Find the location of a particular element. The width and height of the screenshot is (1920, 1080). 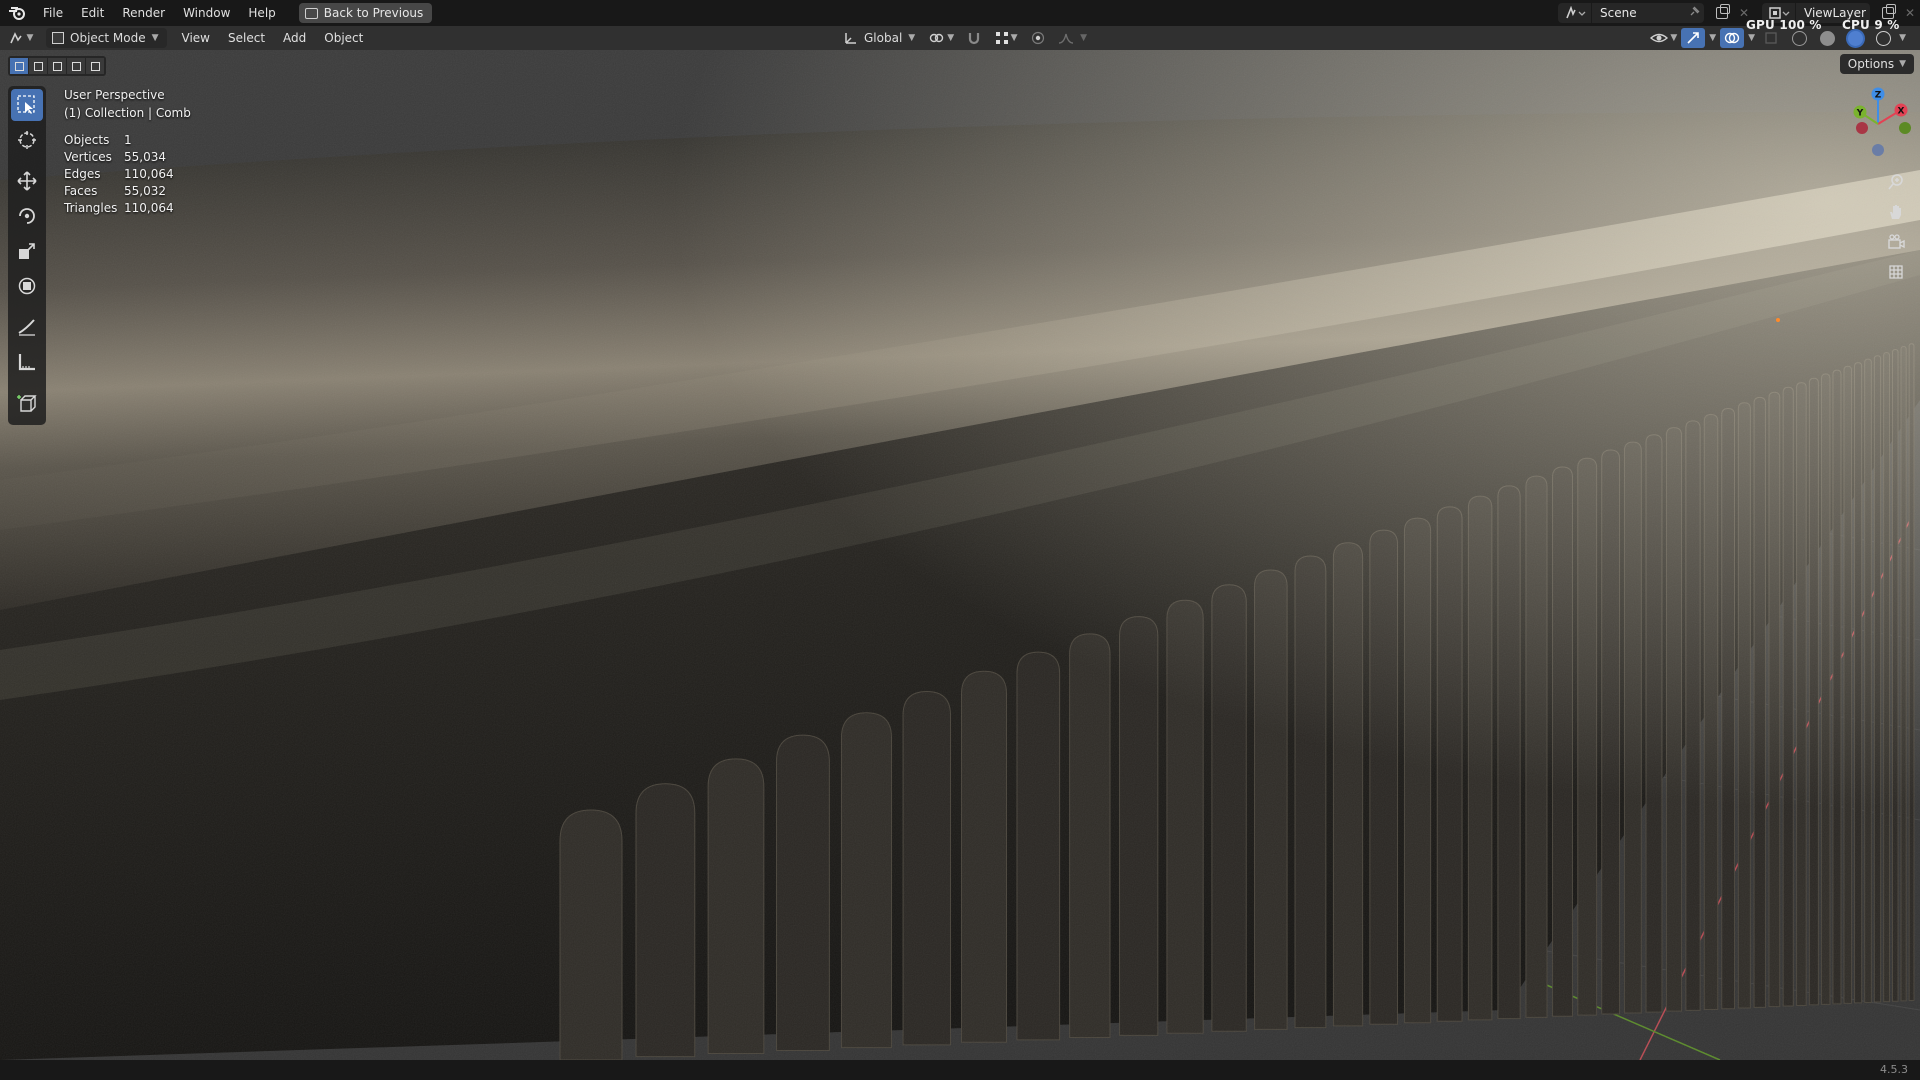

gizmo-neg-x is located at coordinates (1862, 128).